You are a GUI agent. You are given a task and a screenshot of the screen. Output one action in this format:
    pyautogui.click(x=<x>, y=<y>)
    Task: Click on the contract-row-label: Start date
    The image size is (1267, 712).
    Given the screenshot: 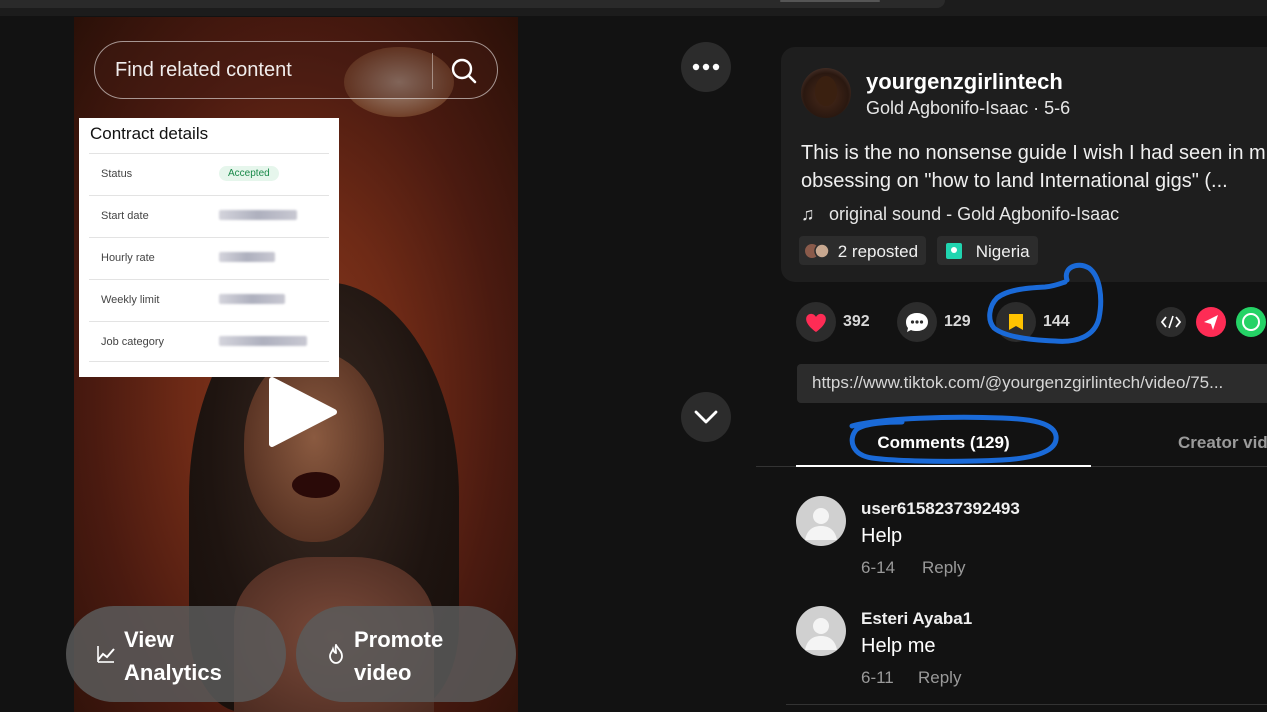 What is the action you would take?
    pyautogui.click(x=125, y=216)
    